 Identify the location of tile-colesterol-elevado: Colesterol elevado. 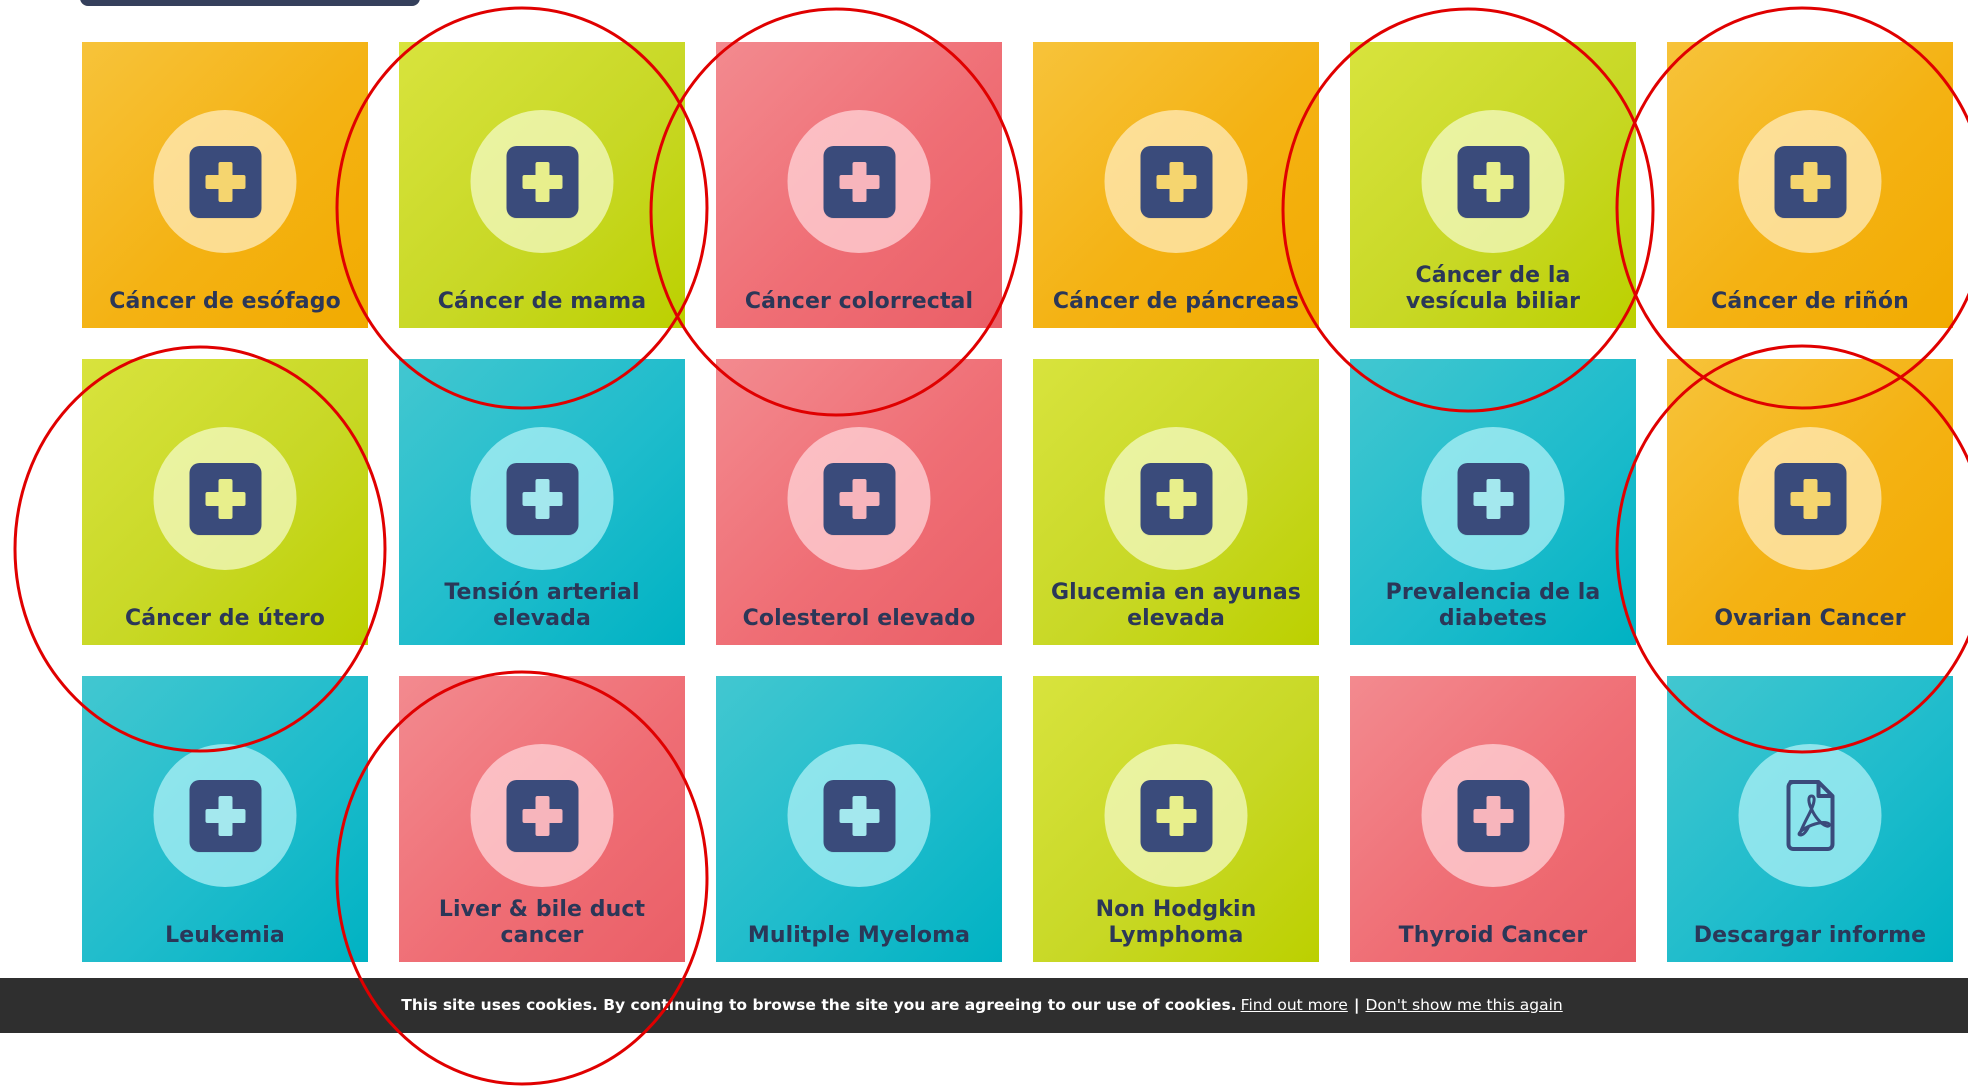
(859, 502).